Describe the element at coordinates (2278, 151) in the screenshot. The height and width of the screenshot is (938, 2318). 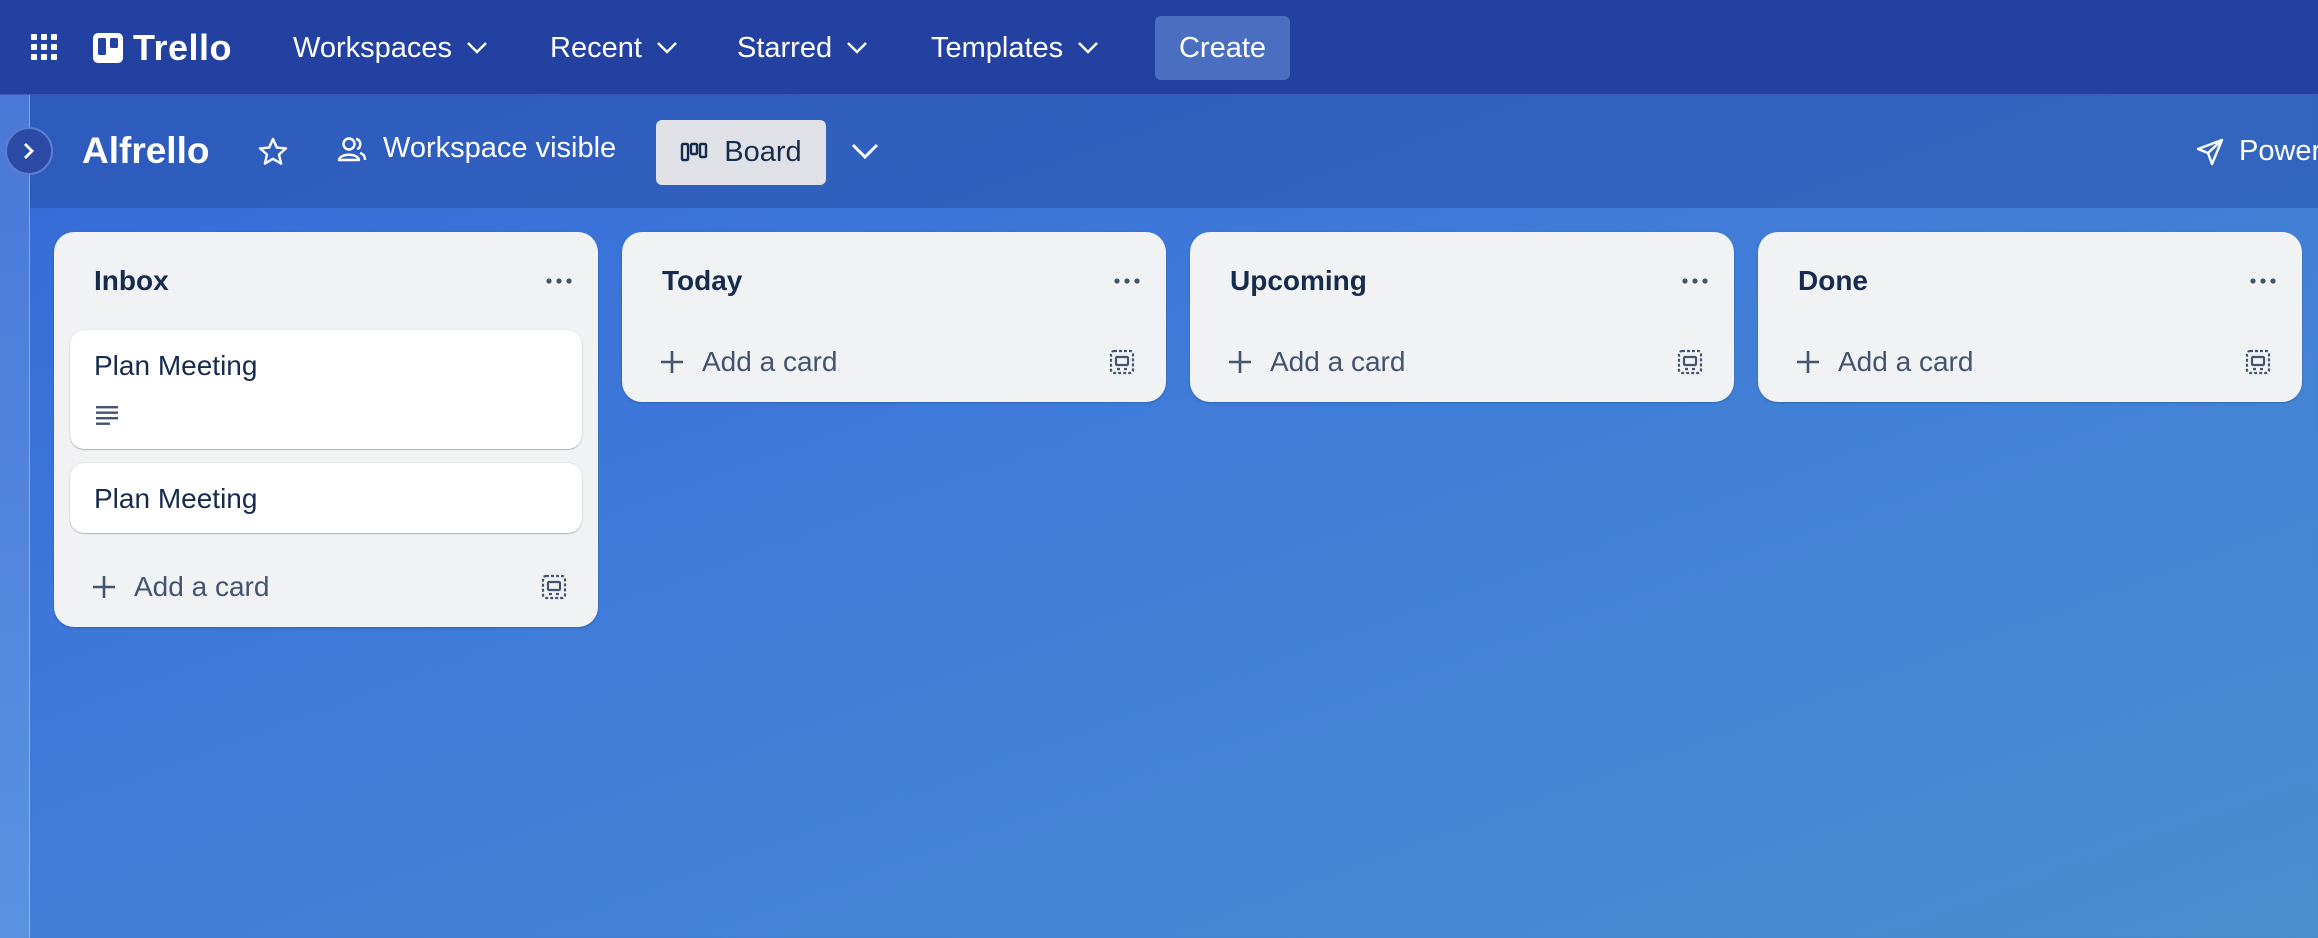
I see `powerups-label: Power` at that location.